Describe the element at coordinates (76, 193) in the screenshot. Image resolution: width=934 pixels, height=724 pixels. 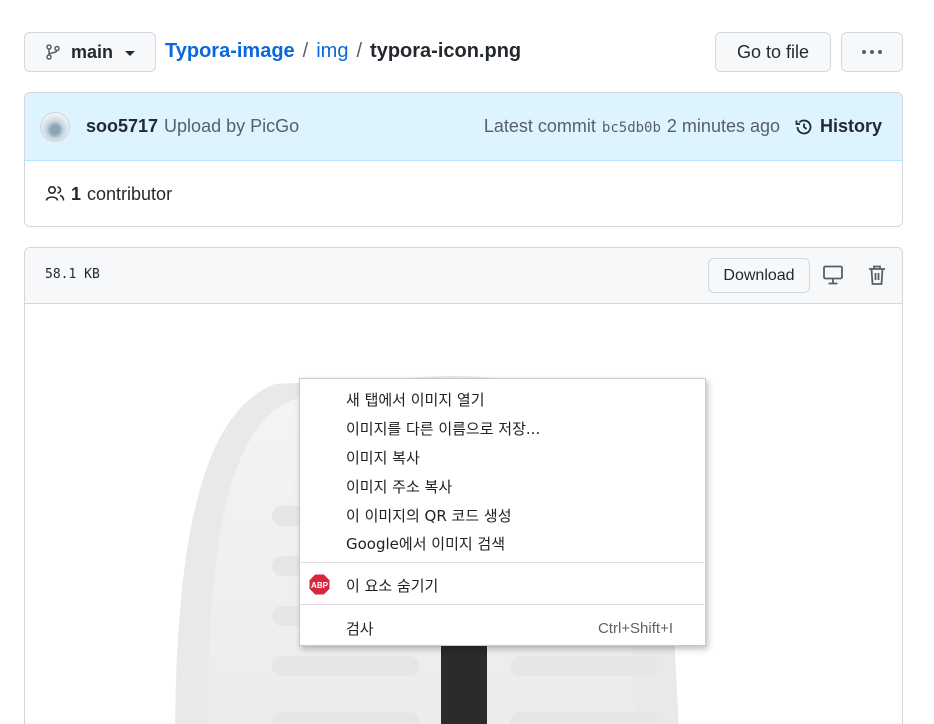
I see `contributor-count: 1` at that location.